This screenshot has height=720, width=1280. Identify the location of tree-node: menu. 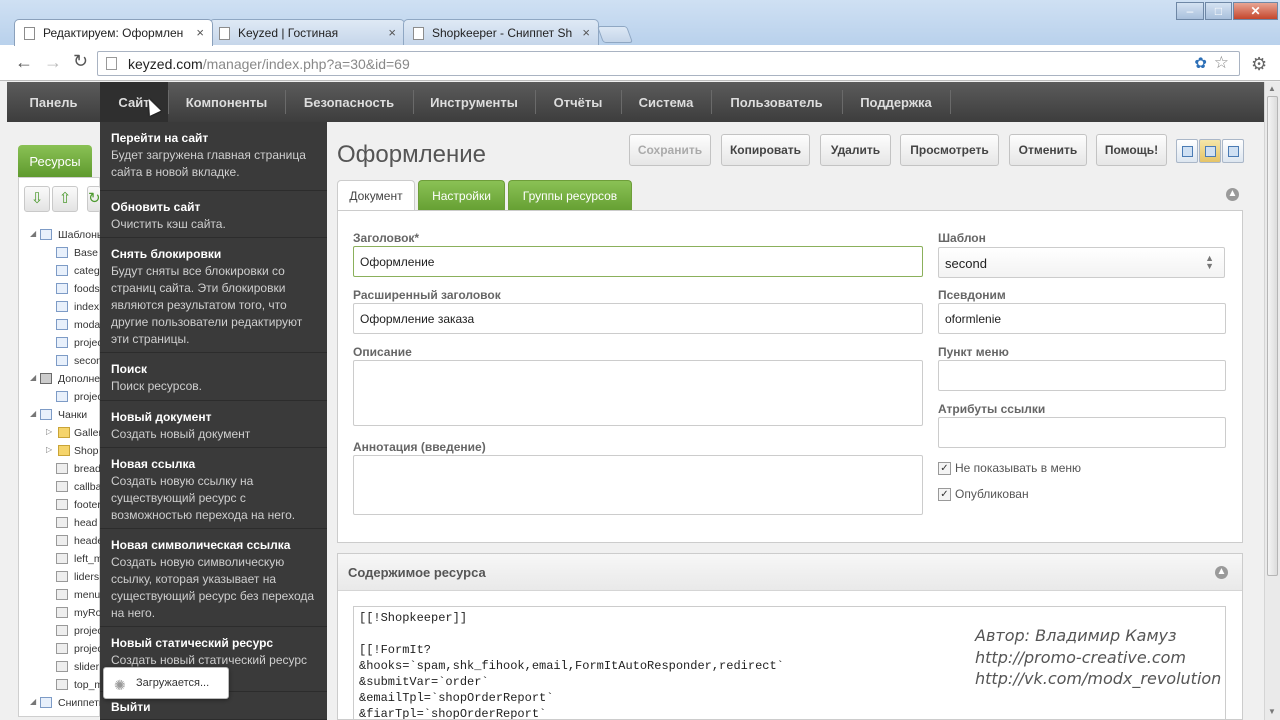
(63, 595).